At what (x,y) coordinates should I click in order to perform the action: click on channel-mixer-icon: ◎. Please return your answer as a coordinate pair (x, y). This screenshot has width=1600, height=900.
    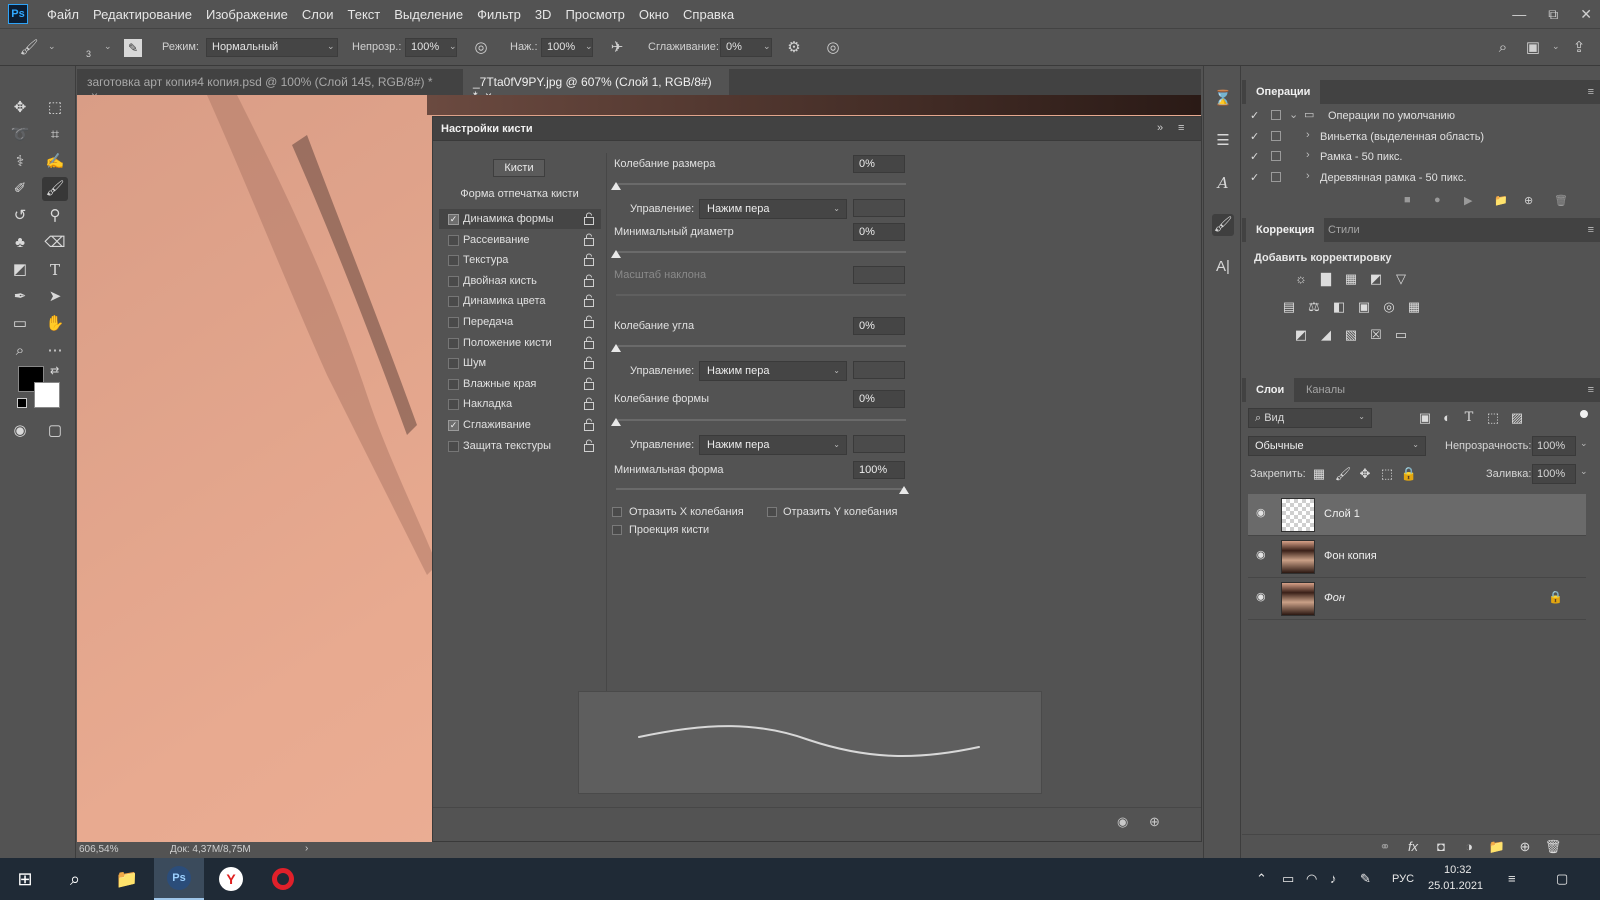
    Looking at the image, I should click on (1389, 307).